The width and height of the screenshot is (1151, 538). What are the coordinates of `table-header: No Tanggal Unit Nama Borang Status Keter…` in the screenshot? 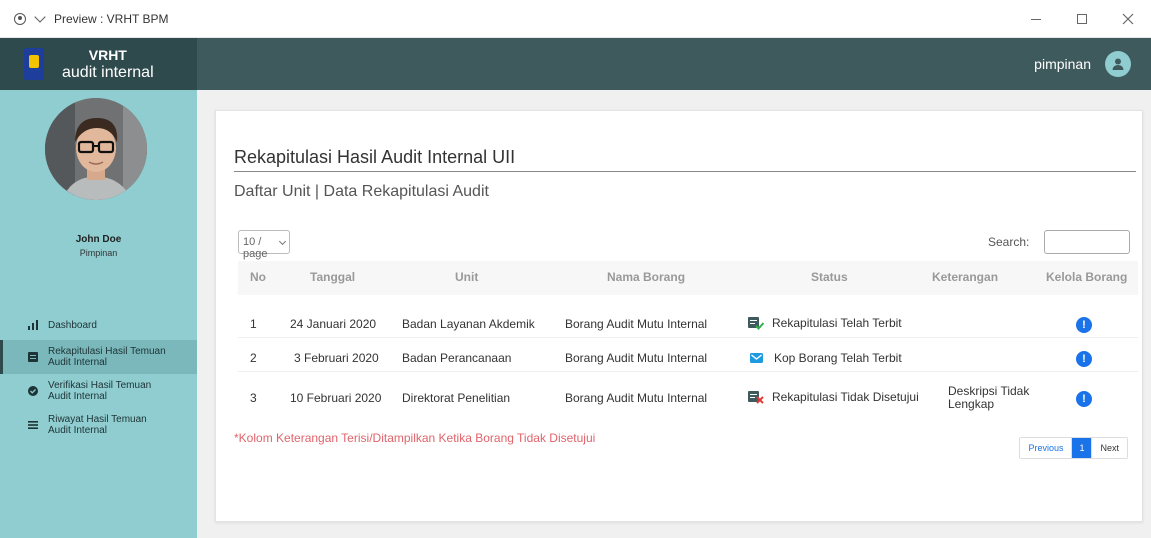 It's located at (688, 278).